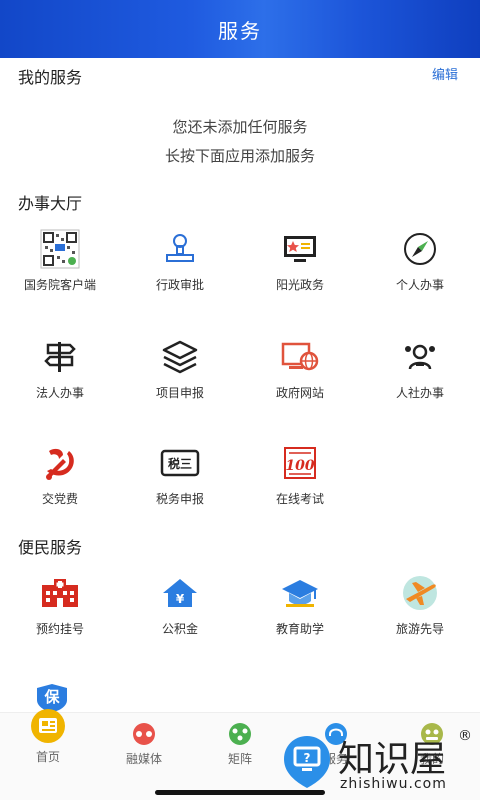 The height and width of the screenshot is (800, 480). Describe the element at coordinates (420, 249) in the screenshot. I see `compass-icon` at that location.